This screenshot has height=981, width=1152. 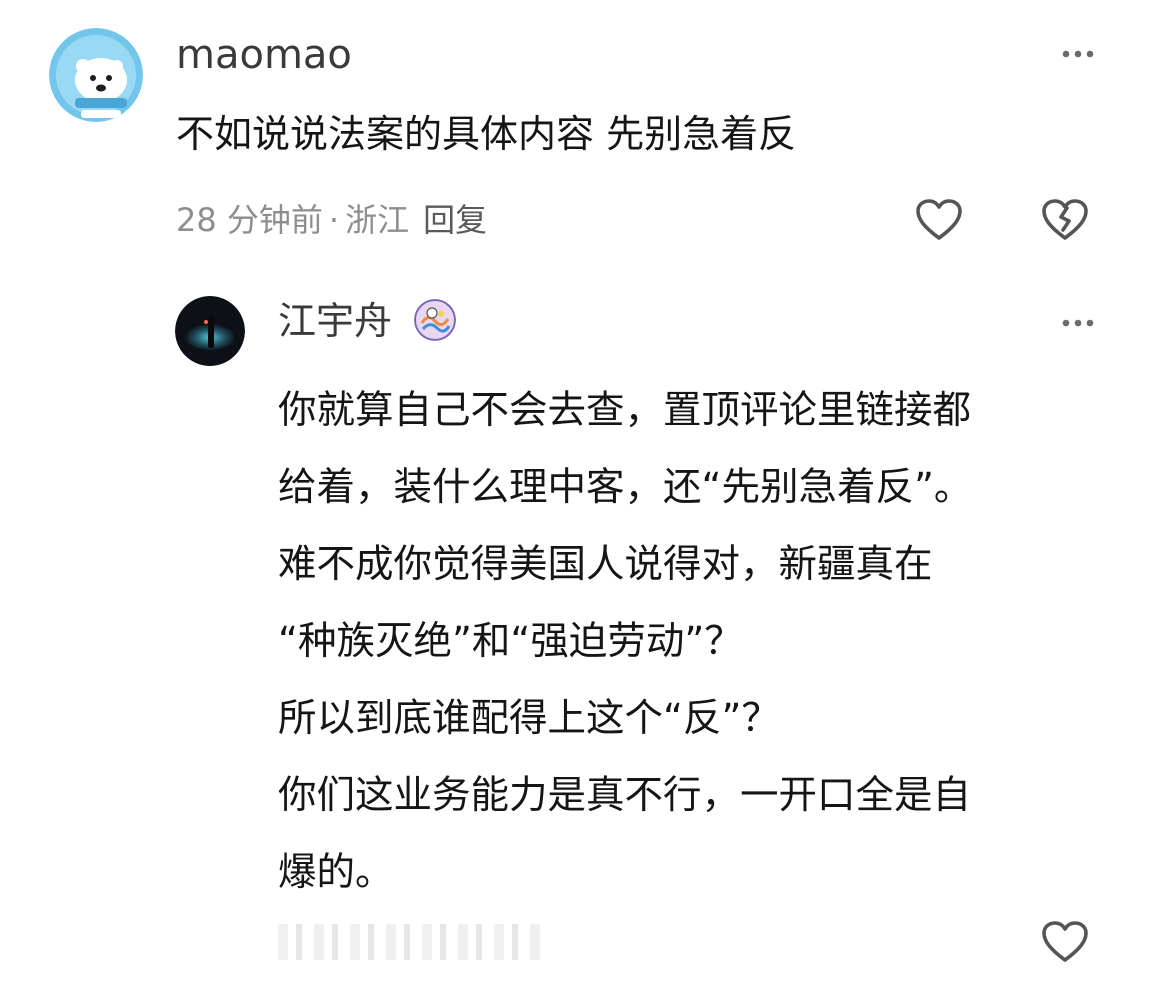 I want to click on polar-bear-avatar-icon, so click(x=96, y=75).